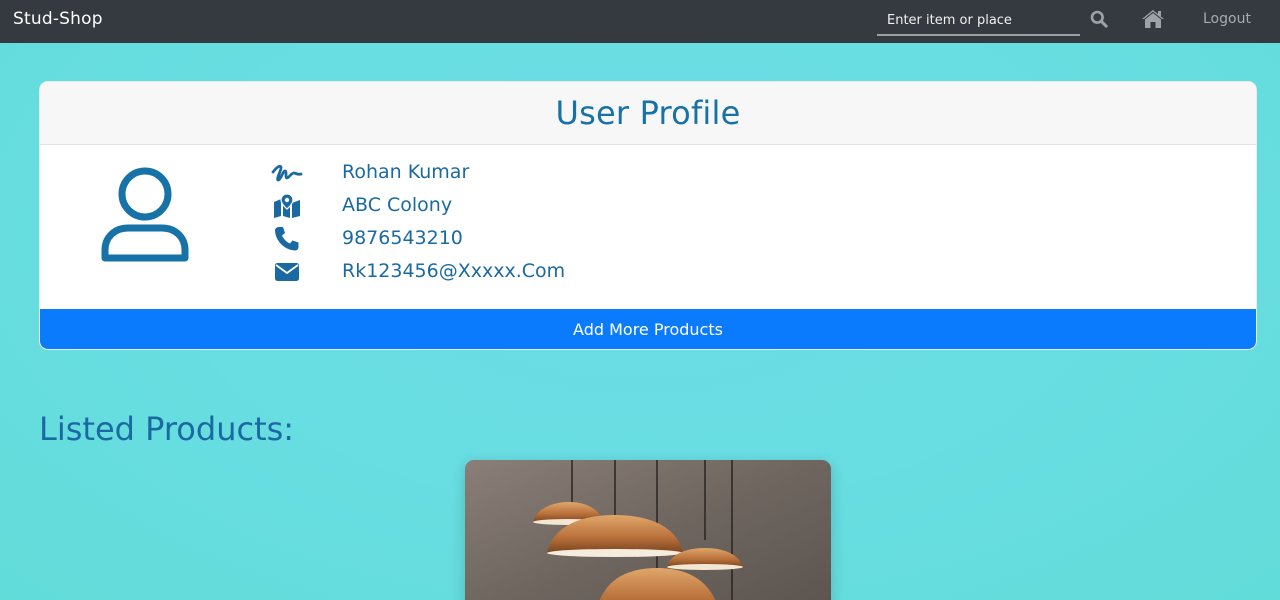 The image size is (1280, 600). What do you see at coordinates (978, 21) in the screenshot?
I see `search-input` at bounding box center [978, 21].